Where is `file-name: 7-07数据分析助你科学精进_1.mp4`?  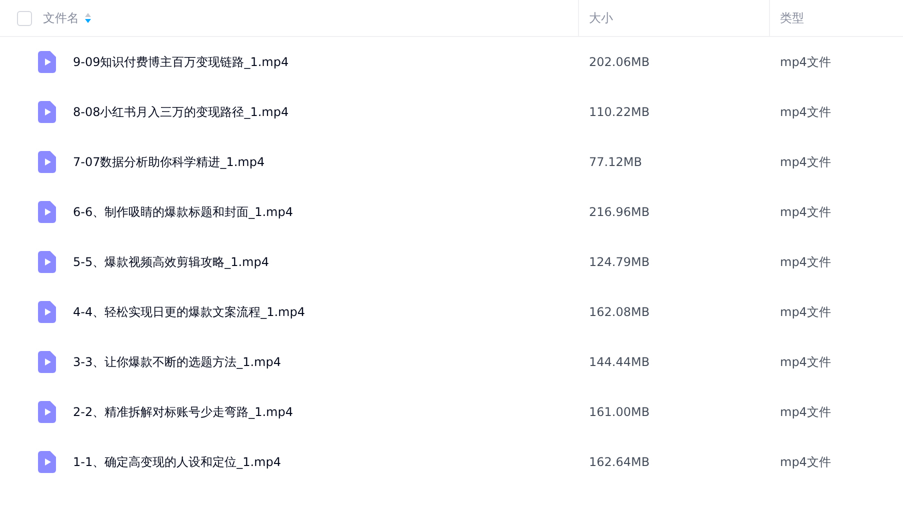
file-name: 7-07数据分析助你科学精进_1.mp4 is located at coordinates (169, 162).